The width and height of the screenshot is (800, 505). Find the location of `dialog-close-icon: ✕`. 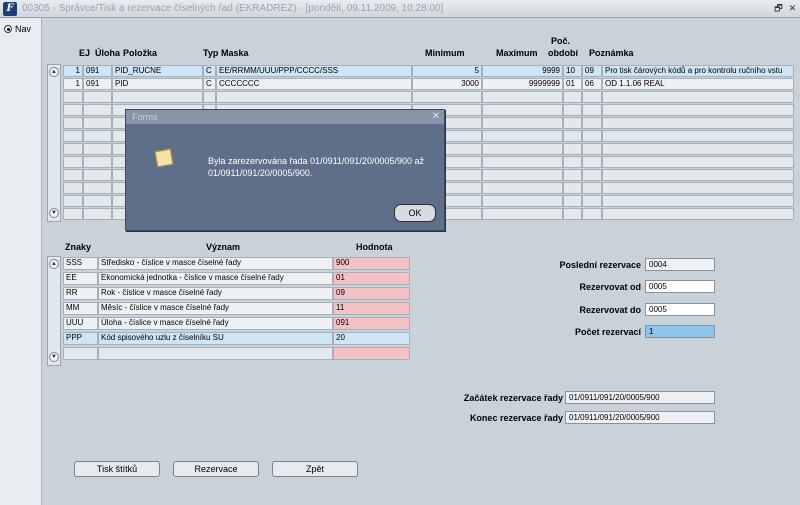

dialog-close-icon: ✕ is located at coordinates (436, 116).